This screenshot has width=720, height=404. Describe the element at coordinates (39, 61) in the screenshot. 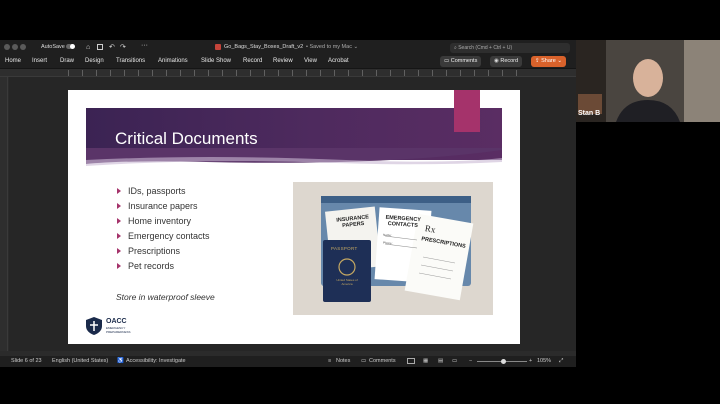

I see `tab-insert: Insert` at that location.